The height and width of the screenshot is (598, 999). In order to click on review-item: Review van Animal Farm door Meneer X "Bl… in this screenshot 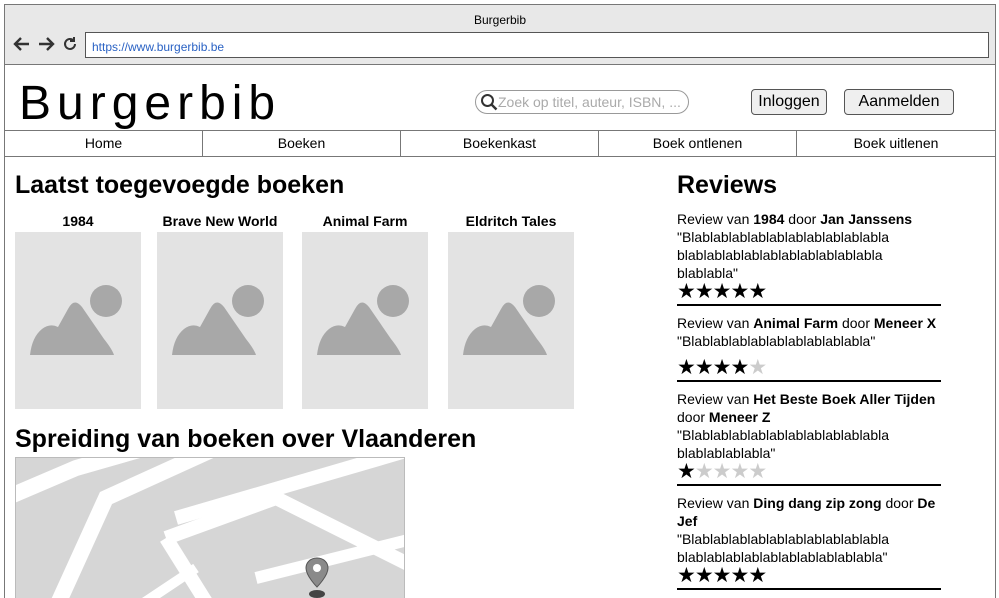, I will do `click(809, 348)`.